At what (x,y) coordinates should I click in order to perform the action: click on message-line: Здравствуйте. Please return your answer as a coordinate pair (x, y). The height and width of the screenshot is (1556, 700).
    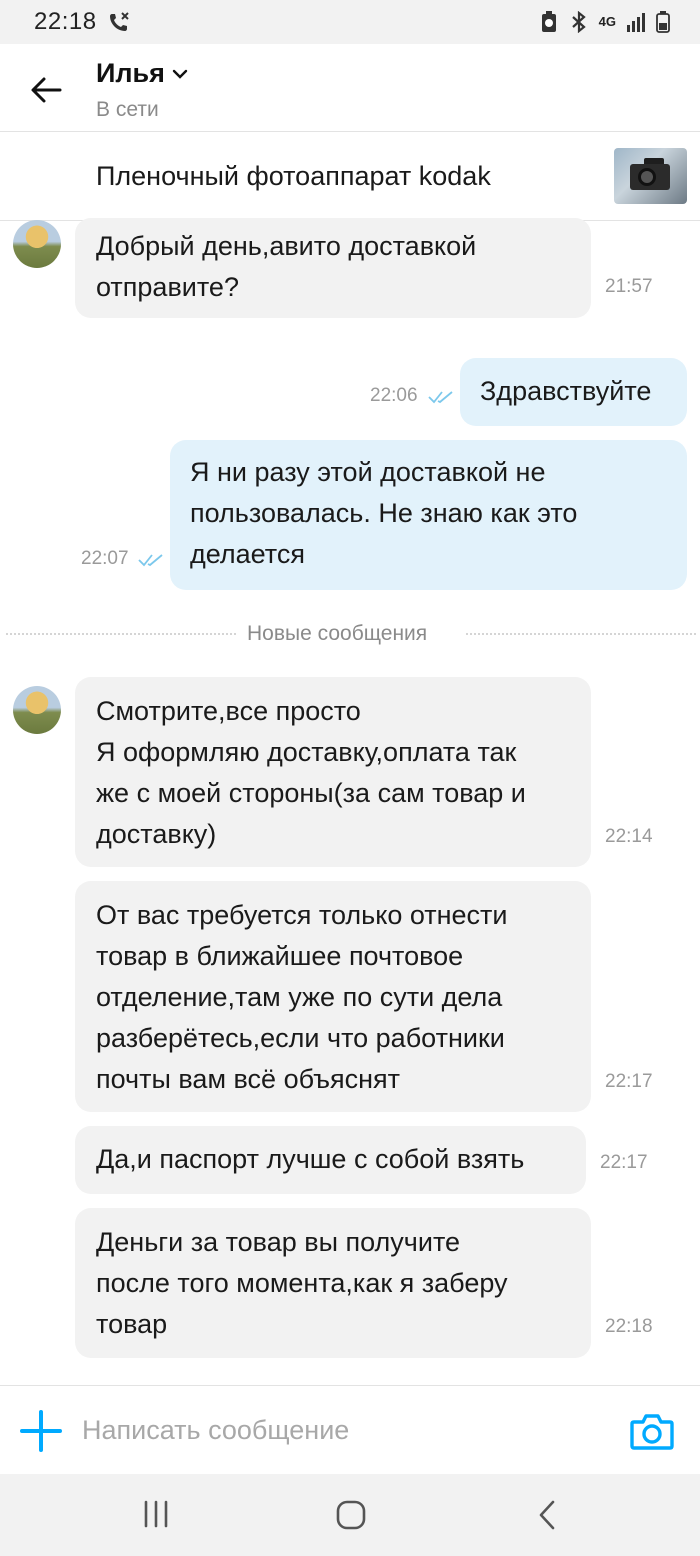
    Looking at the image, I should click on (566, 391).